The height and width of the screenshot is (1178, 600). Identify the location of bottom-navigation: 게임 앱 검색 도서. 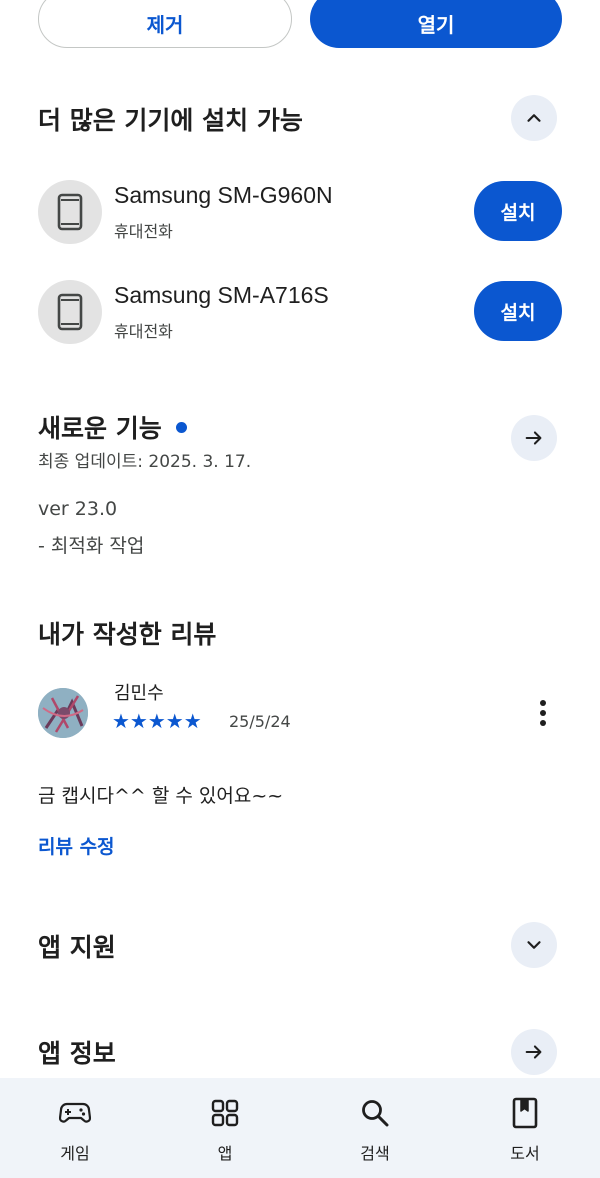
(300, 1128).